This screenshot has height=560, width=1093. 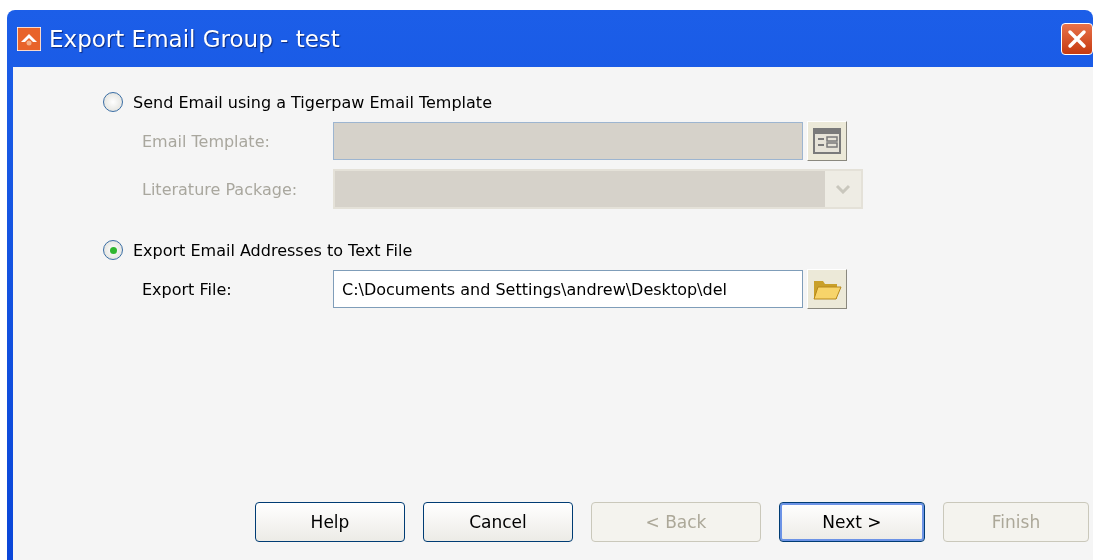 What do you see at coordinates (220, 189) in the screenshot?
I see `field-label: Literature Package:` at bounding box center [220, 189].